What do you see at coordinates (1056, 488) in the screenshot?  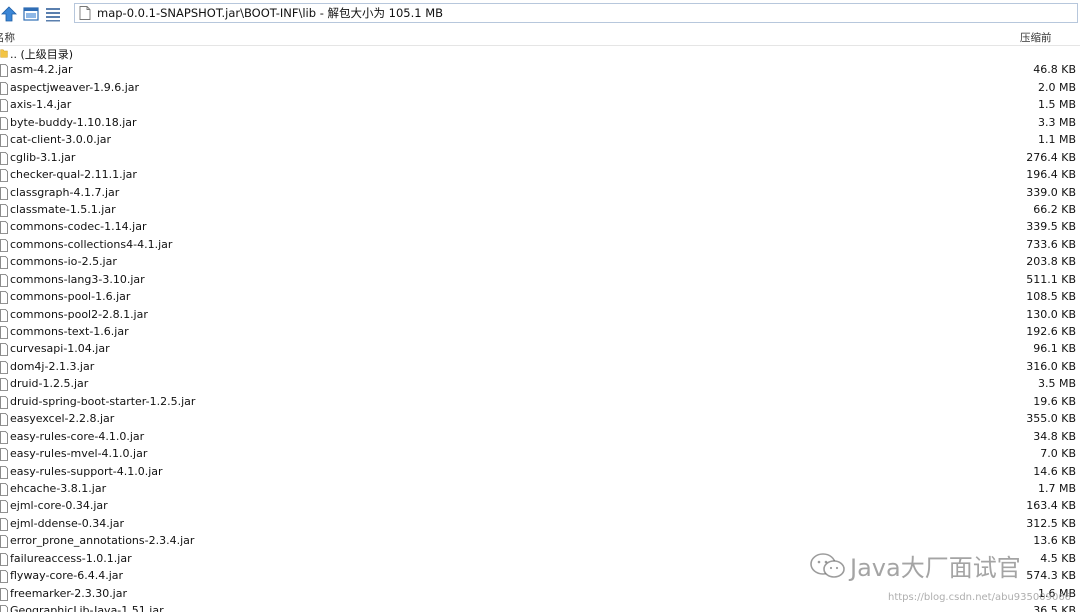 I see `file-size: 1.7 MB` at bounding box center [1056, 488].